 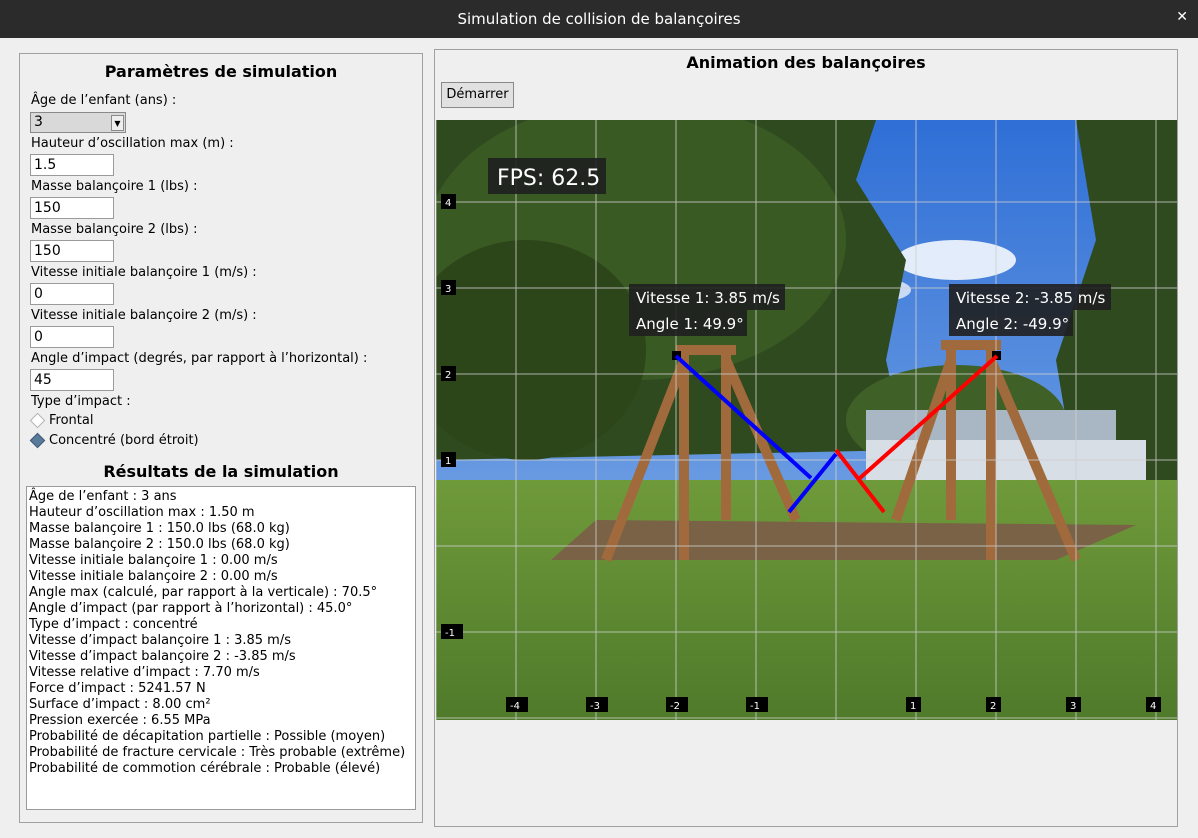 What do you see at coordinates (72, 208) in the screenshot?
I see `mass1-input` at bounding box center [72, 208].